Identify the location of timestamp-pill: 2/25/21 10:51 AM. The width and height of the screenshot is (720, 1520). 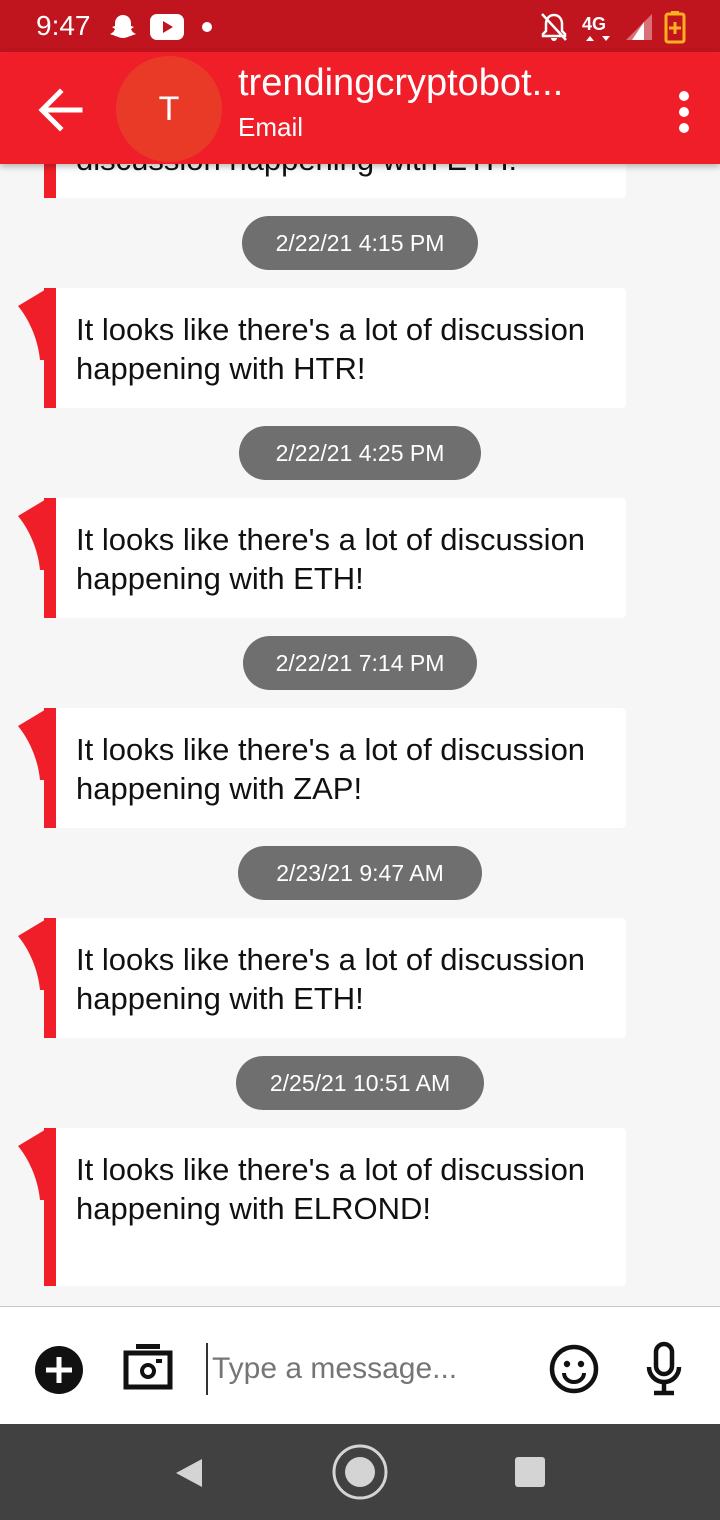
(360, 1083).